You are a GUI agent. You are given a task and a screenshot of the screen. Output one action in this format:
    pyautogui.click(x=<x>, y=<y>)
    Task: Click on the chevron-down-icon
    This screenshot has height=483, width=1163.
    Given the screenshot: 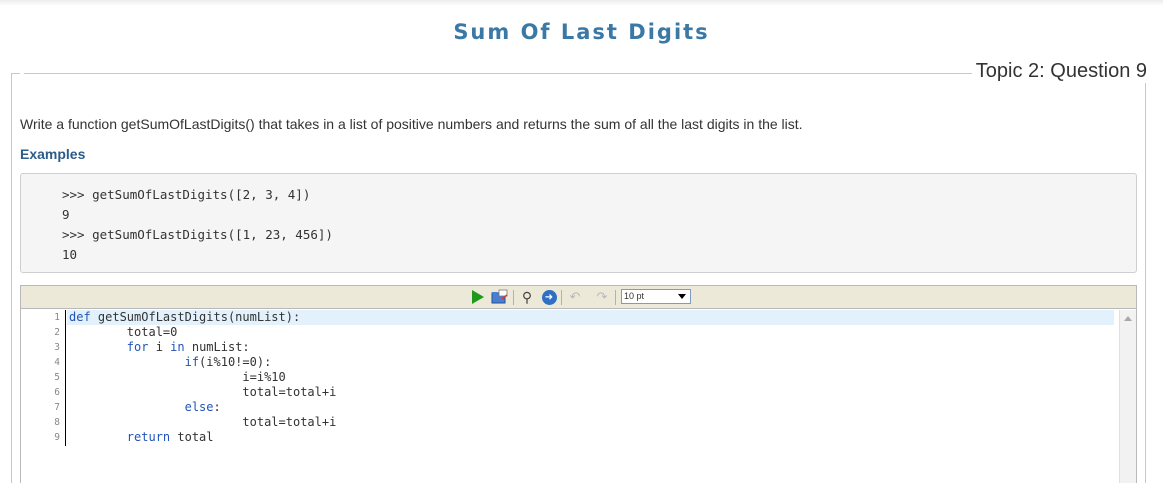 What is the action you would take?
    pyautogui.click(x=682, y=296)
    